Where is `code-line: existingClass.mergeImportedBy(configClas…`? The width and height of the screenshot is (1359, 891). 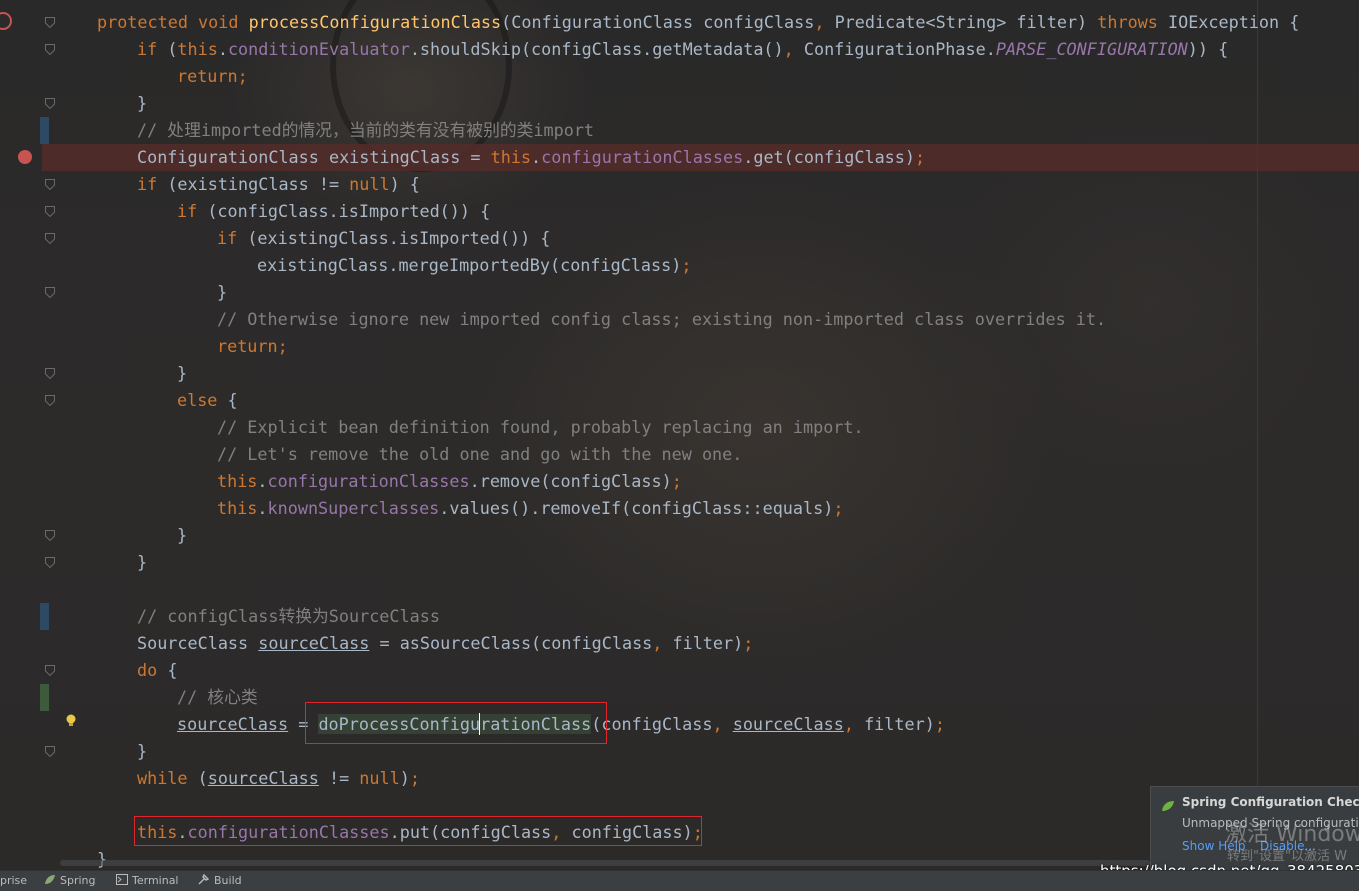 code-line: existingClass.mergeImportedBy(configClas… is located at coordinates (474, 265).